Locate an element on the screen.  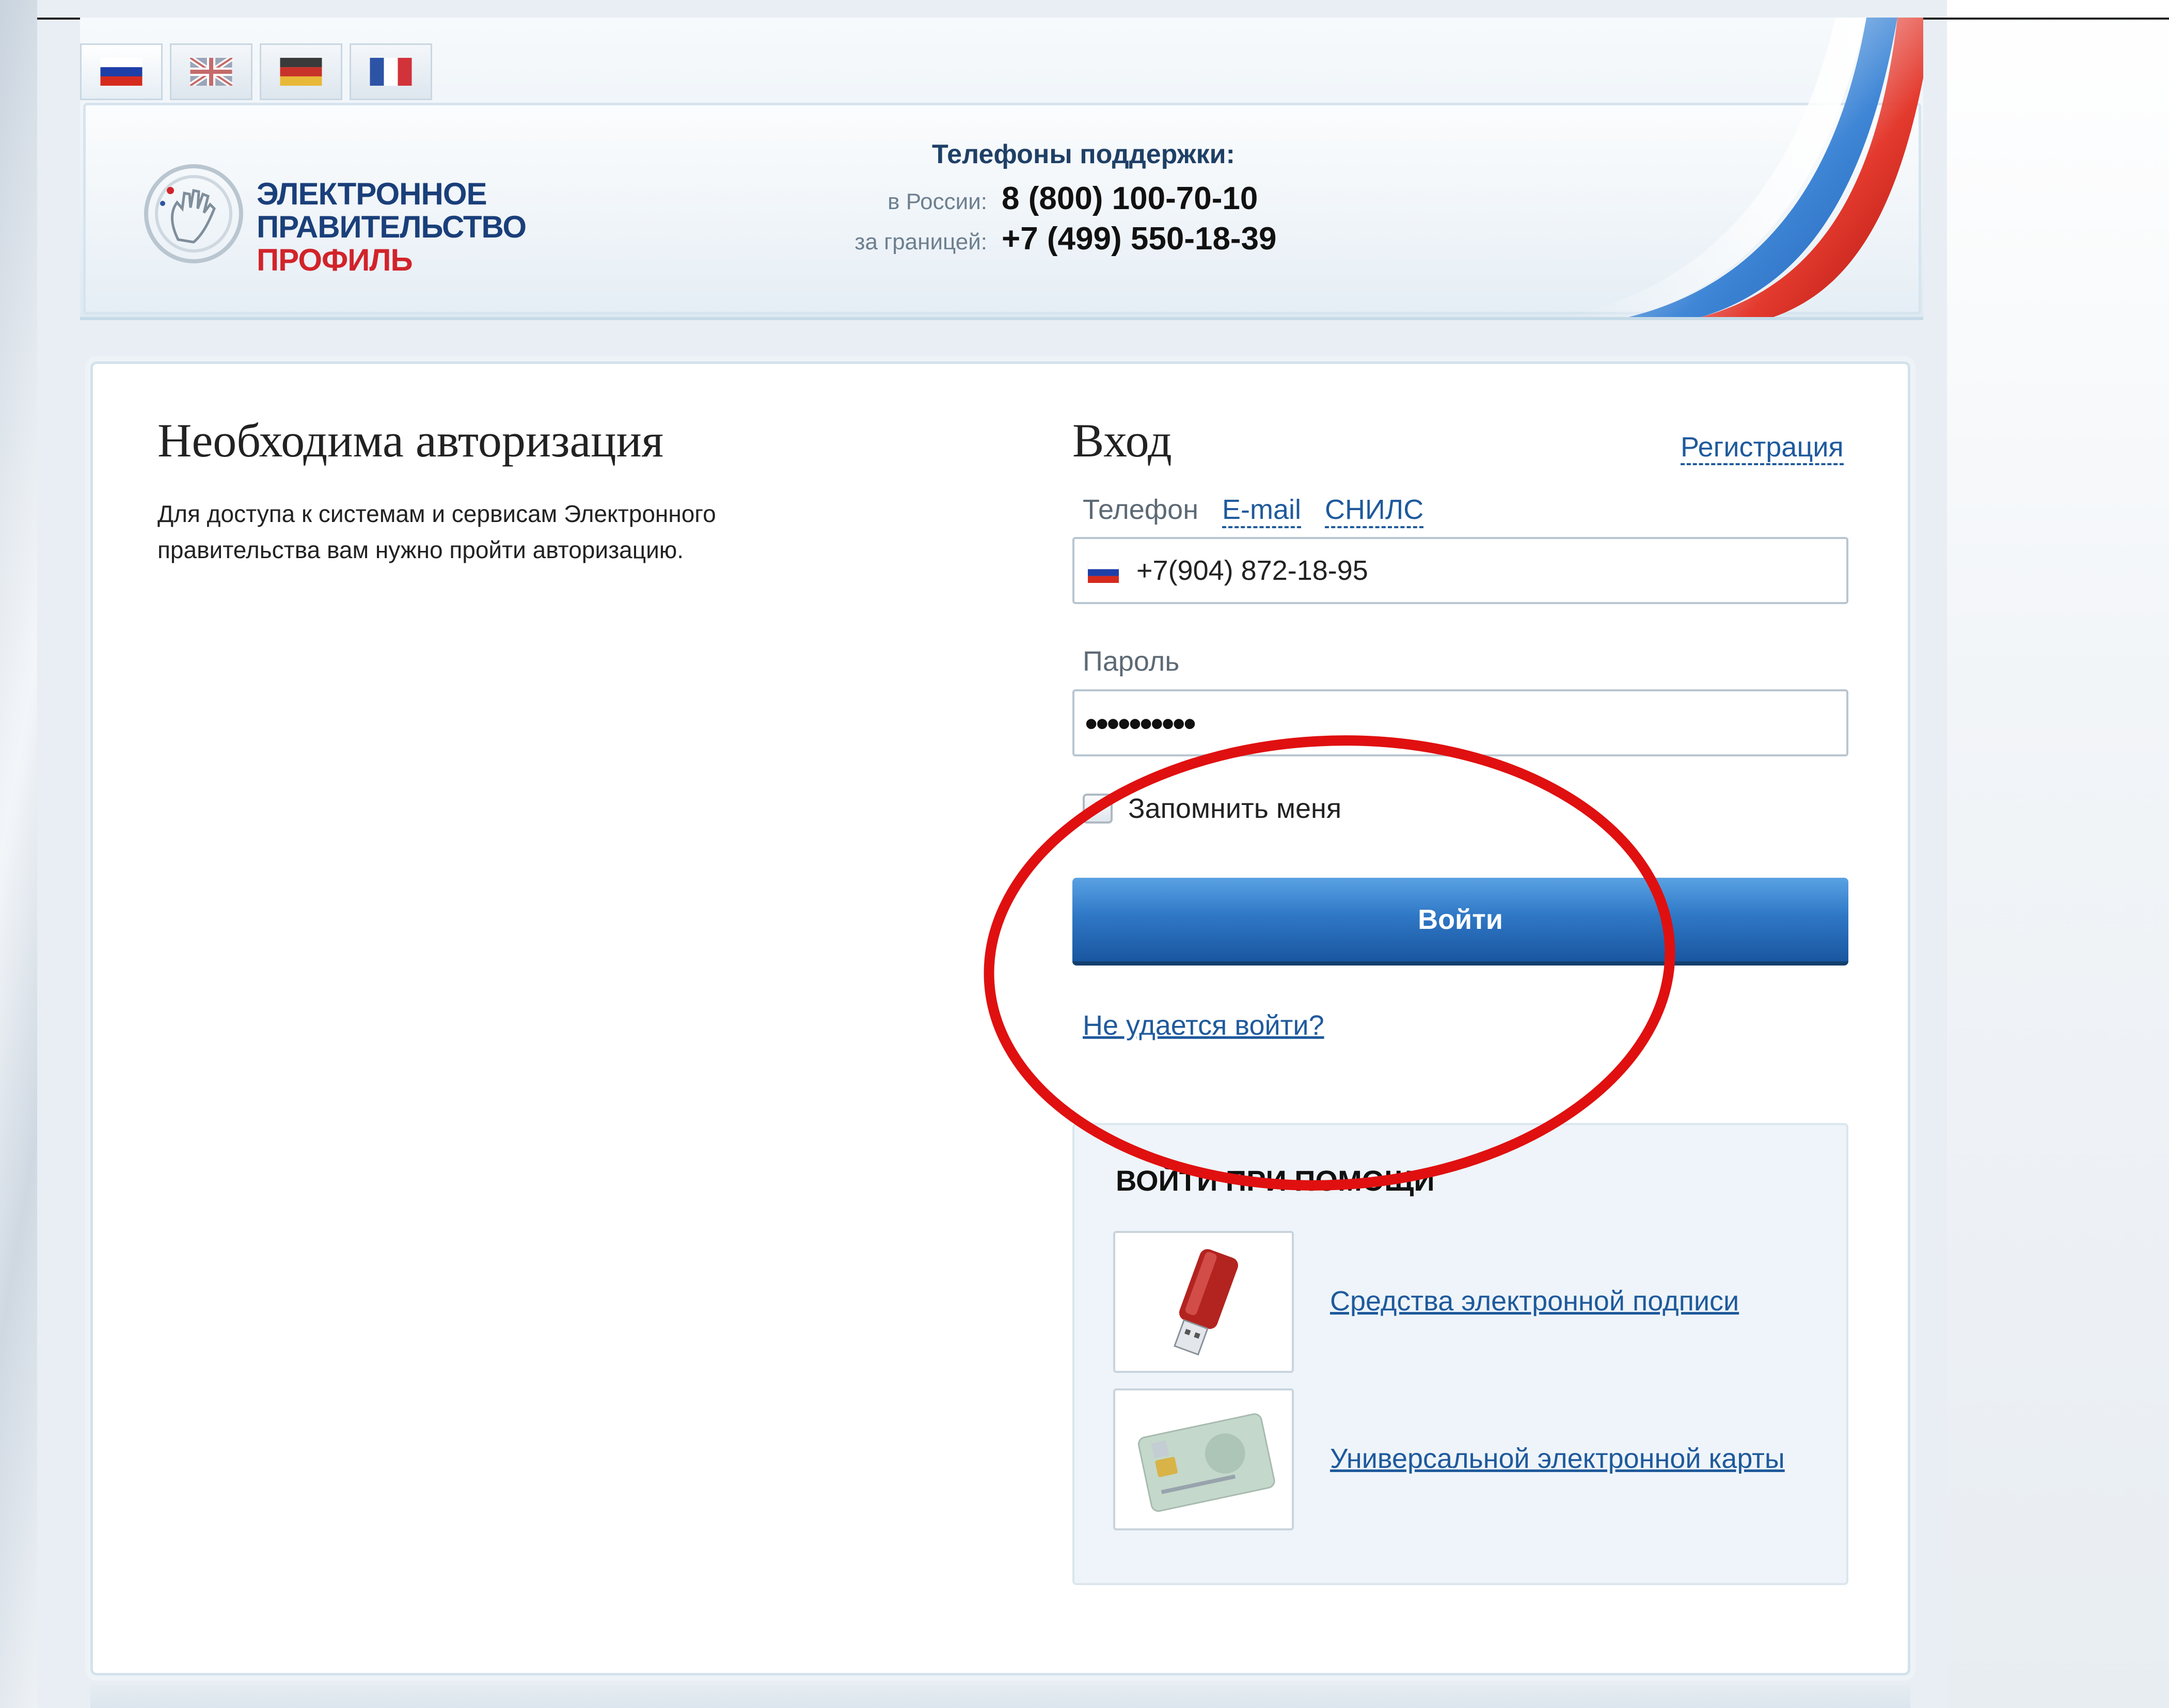
alt-login-link-card: Универсальной электронной карты is located at coordinates (1557, 1459).